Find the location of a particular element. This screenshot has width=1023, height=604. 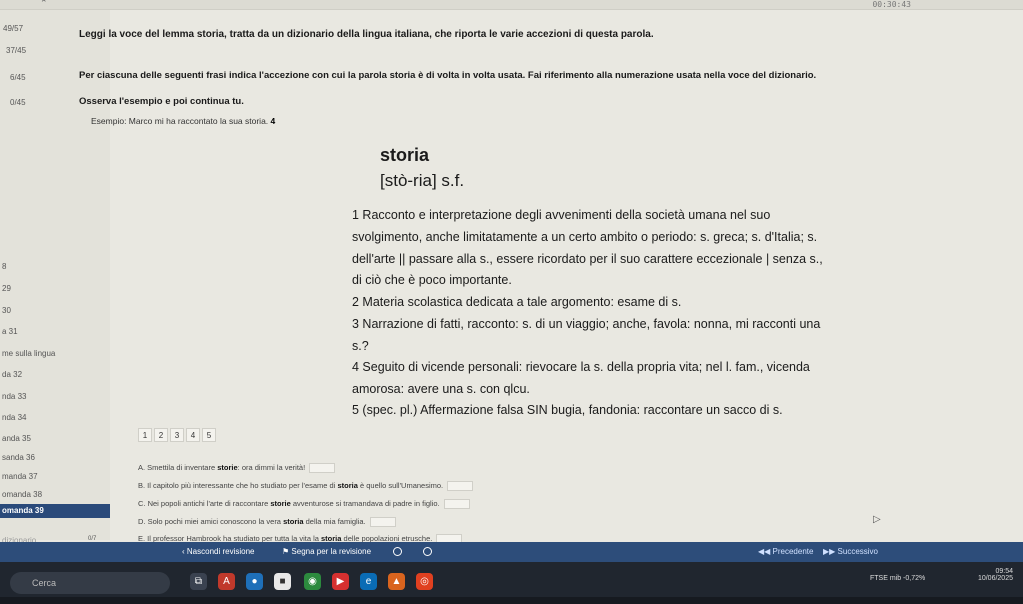

mark-review-button: ⚑ Segna per la revisione is located at coordinates (326, 552).